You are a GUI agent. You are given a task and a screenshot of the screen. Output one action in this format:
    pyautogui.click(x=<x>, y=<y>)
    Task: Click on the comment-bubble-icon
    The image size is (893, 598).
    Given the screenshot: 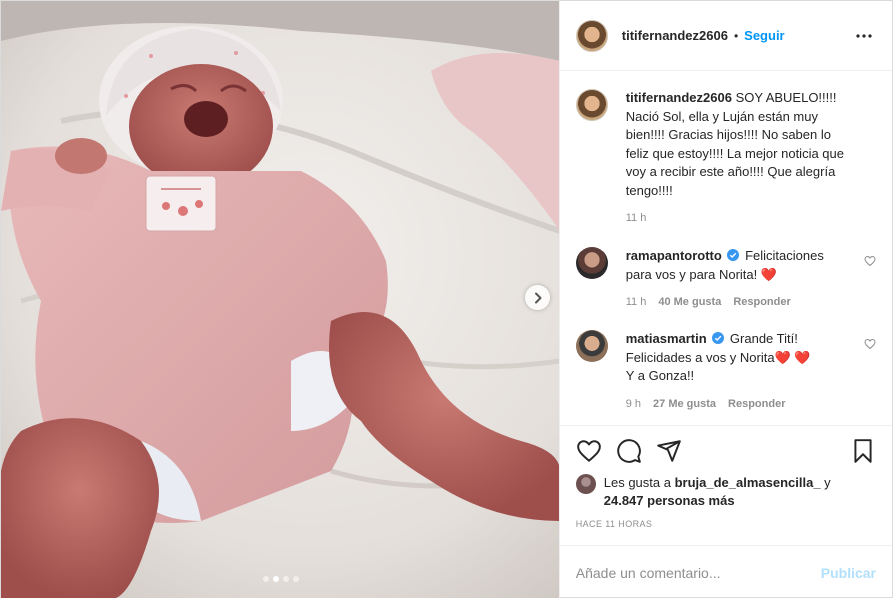 What is the action you would take?
    pyautogui.click(x=629, y=451)
    